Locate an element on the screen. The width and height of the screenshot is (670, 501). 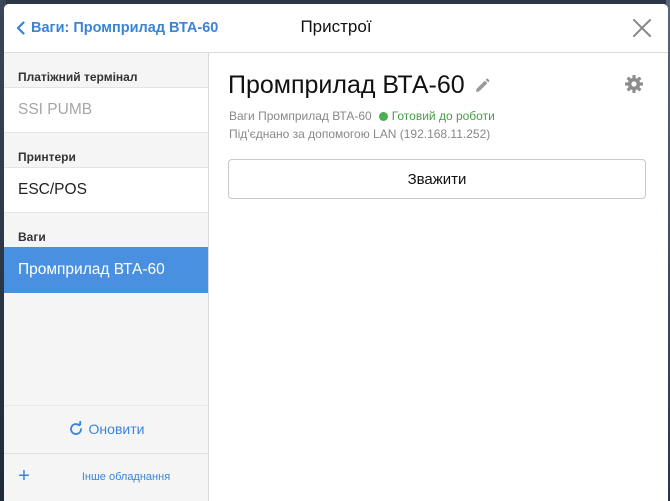
device-type: Ваги Промприлад ВТА-60 is located at coordinates (300, 116).